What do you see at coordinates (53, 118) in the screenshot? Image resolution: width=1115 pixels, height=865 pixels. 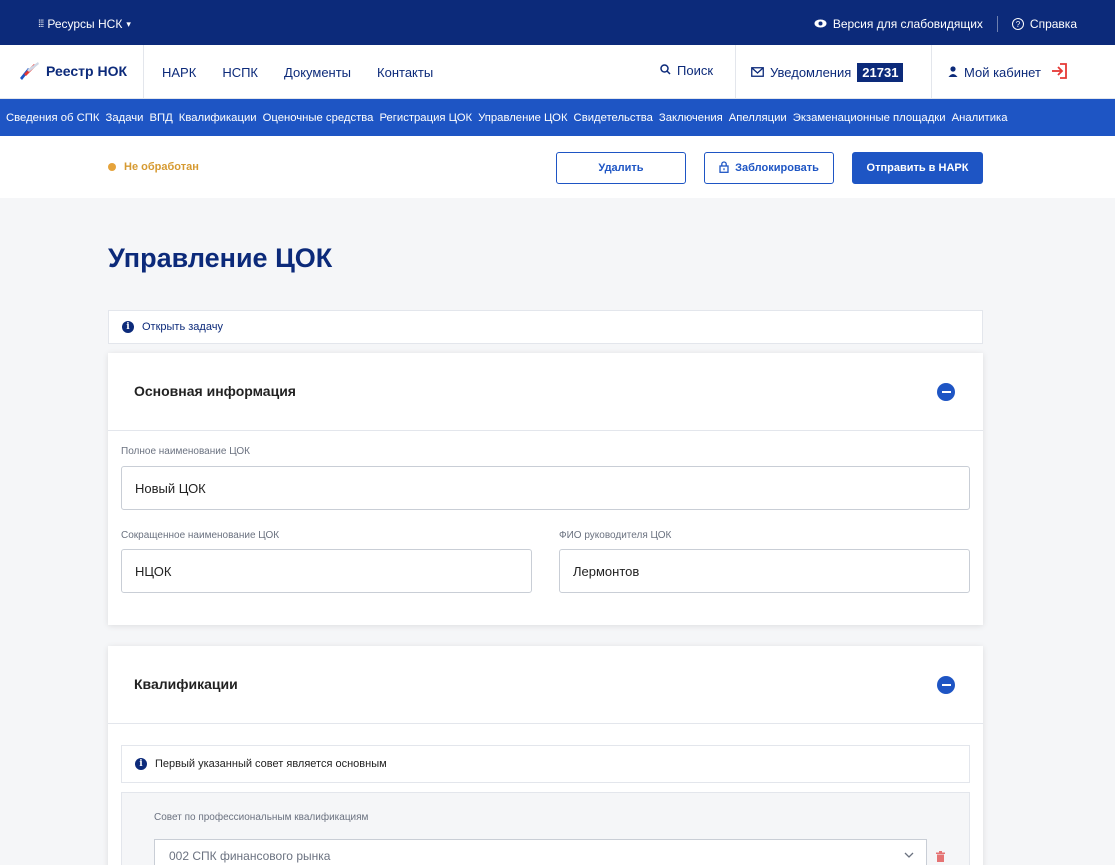 I see `menu-item-spk-info: Сведения об СПК` at bounding box center [53, 118].